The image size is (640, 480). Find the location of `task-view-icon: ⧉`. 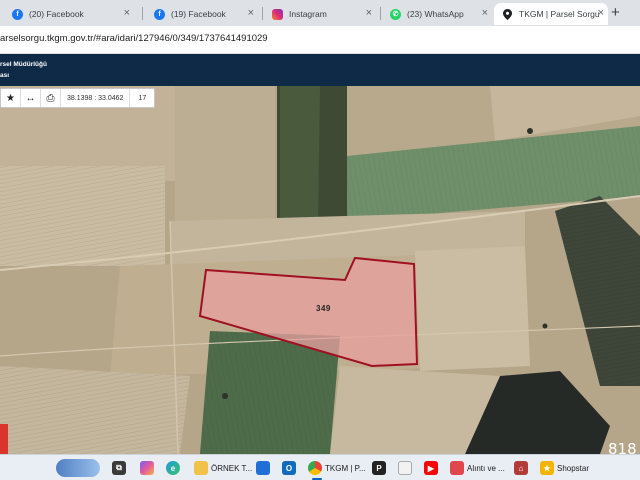

task-view-icon: ⧉ is located at coordinates (119, 468).